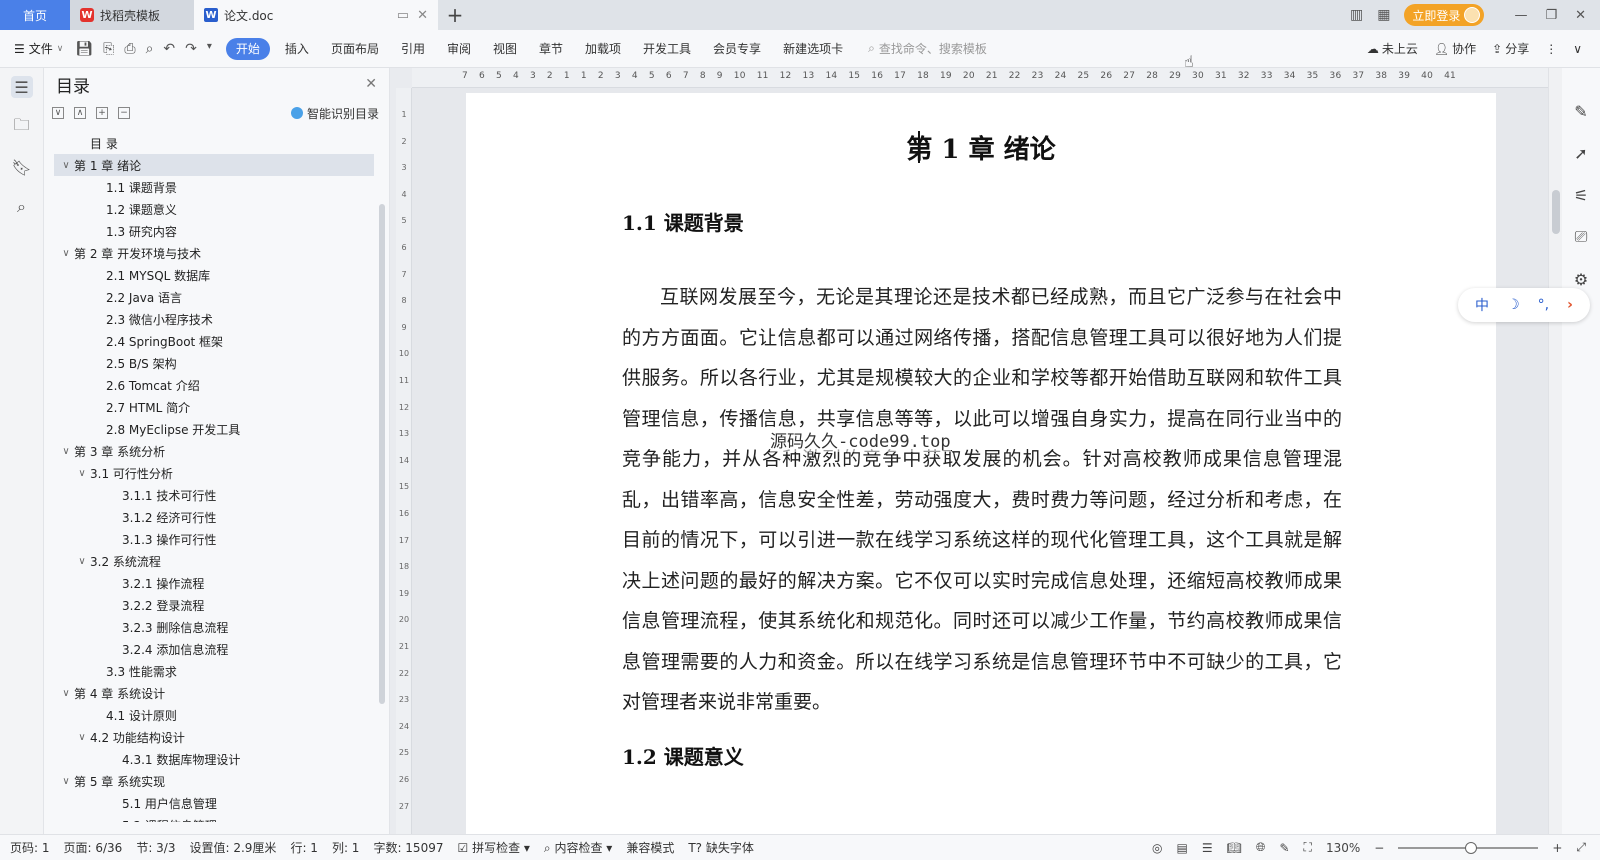 The height and width of the screenshot is (860, 1600). What do you see at coordinates (214, 407) in the screenshot?
I see `toc-item: 2.7 HTML 简介` at bounding box center [214, 407].